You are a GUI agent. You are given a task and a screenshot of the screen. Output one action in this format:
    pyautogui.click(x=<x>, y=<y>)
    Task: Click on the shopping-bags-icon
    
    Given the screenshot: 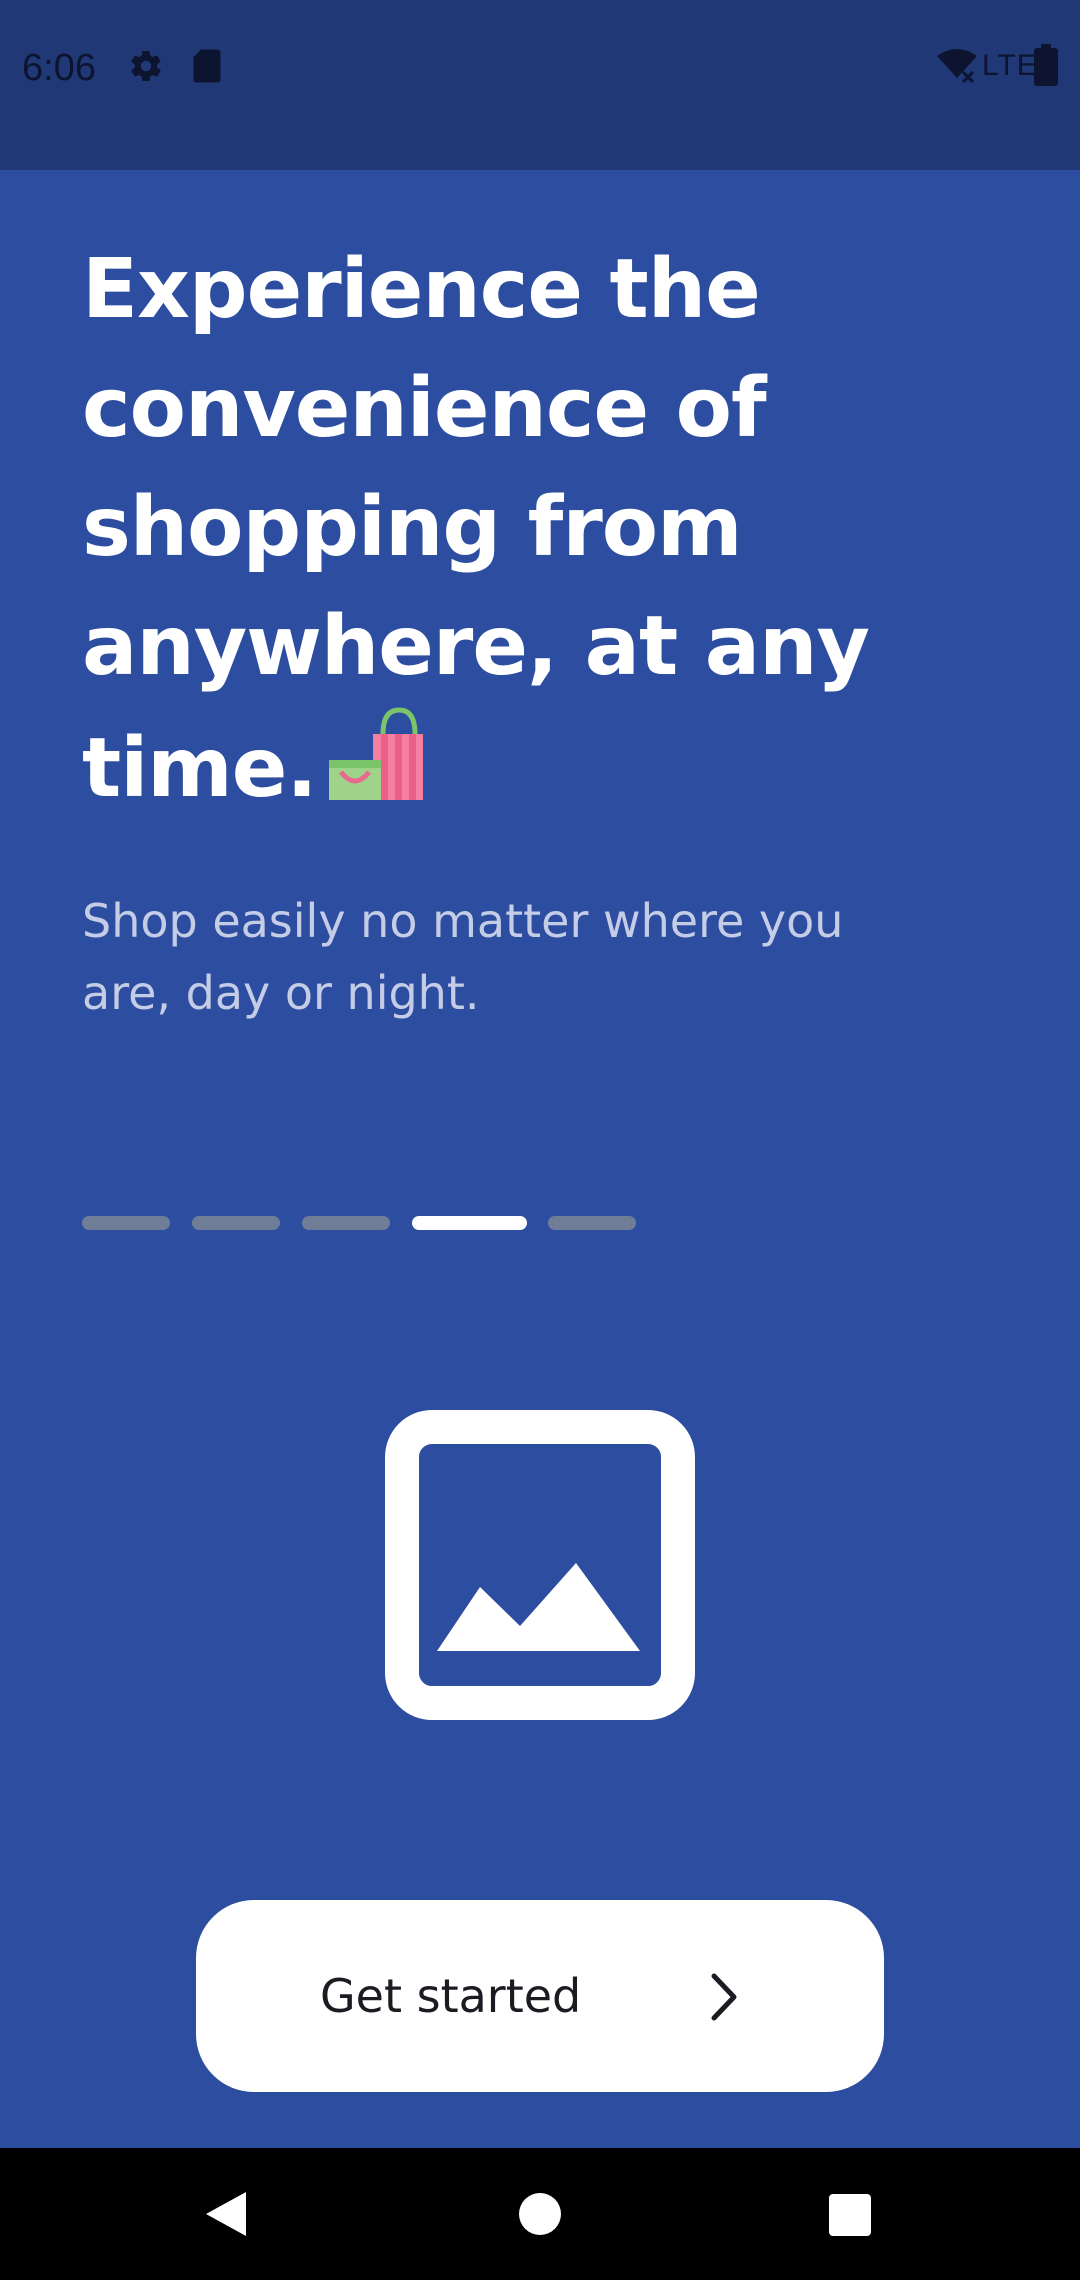 What is the action you would take?
    pyautogui.click(x=375, y=753)
    